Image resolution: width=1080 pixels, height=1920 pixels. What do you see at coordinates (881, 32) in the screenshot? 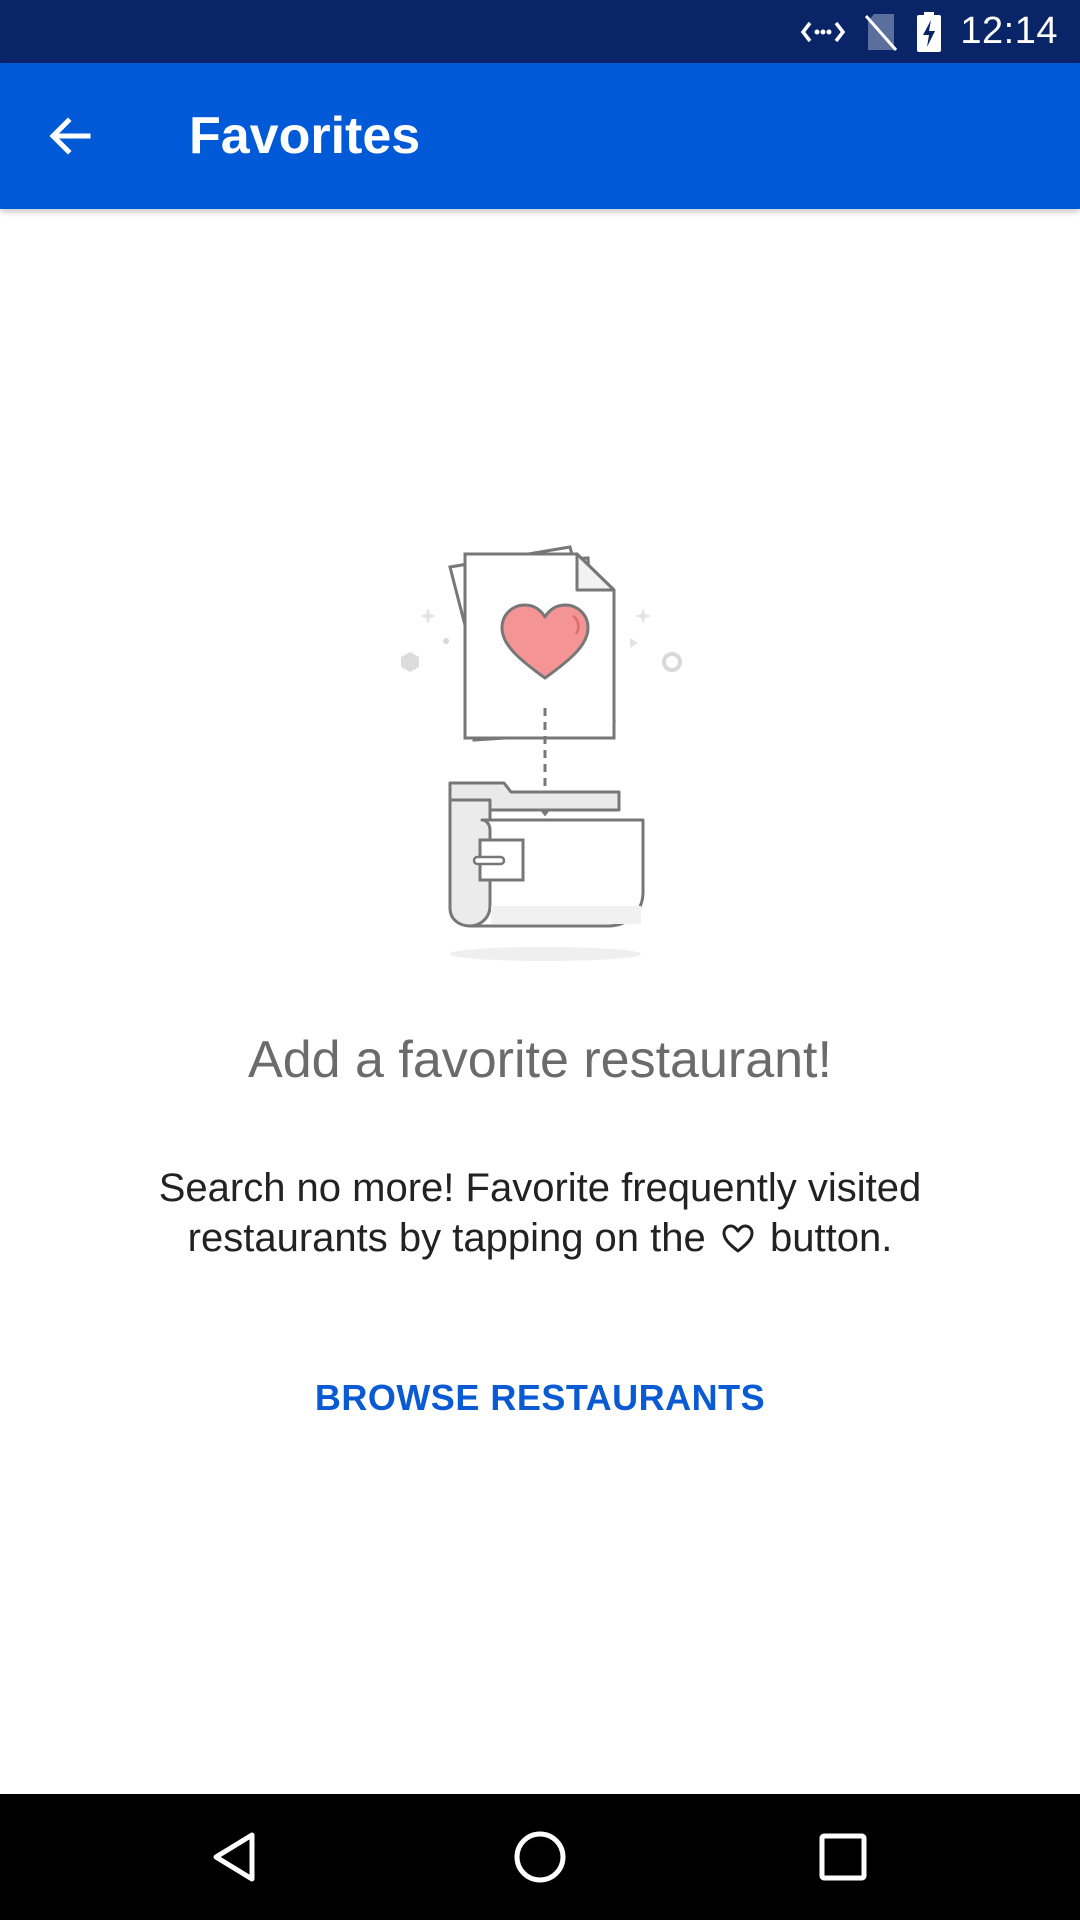
I see `no-sim-icon` at bounding box center [881, 32].